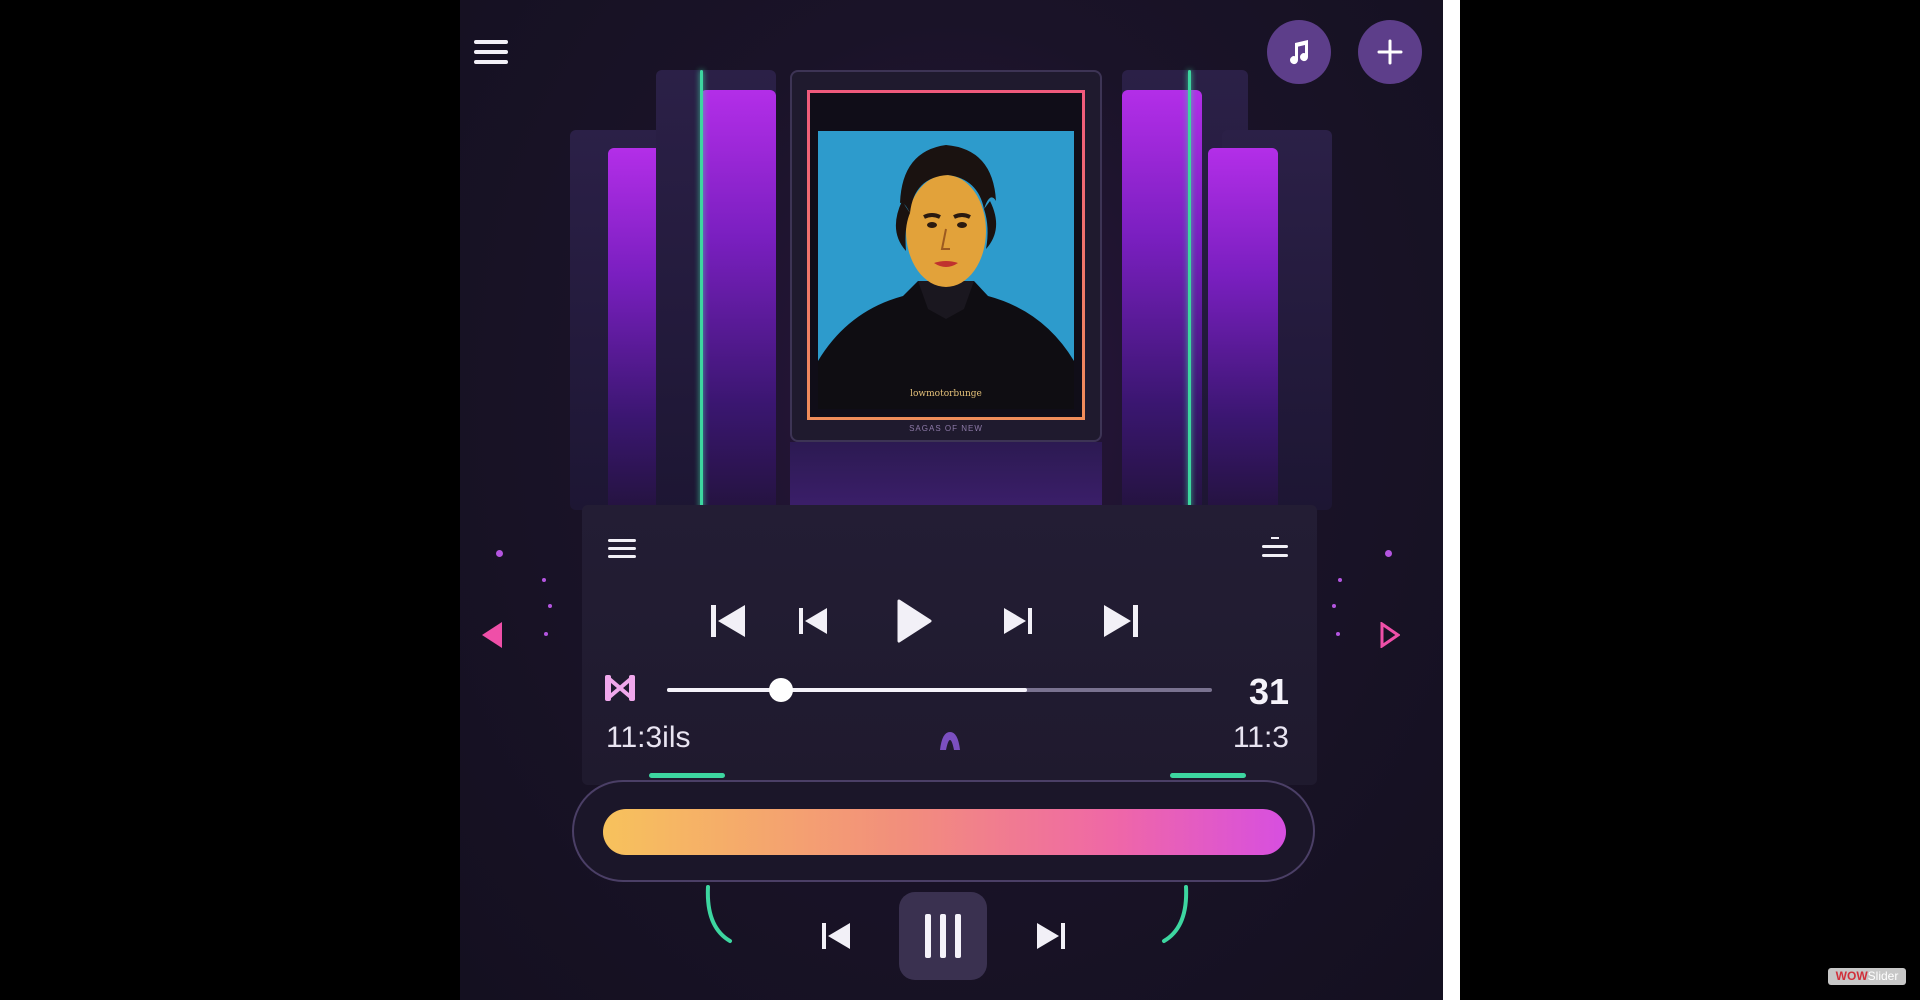  I want to click on bottom-next-icon, so click(1051, 936).